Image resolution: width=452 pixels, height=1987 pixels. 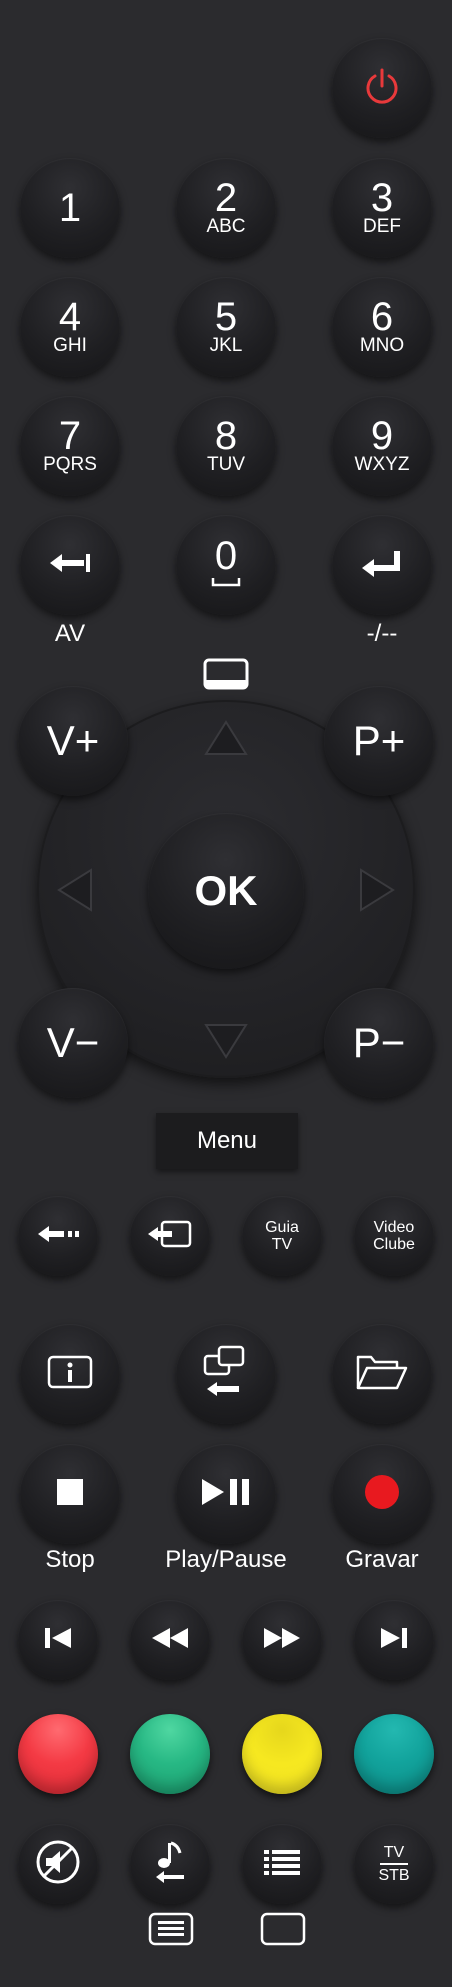 What do you see at coordinates (382, 226) in the screenshot?
I see `letters-label: DEF` at bounding box center [382, 226].